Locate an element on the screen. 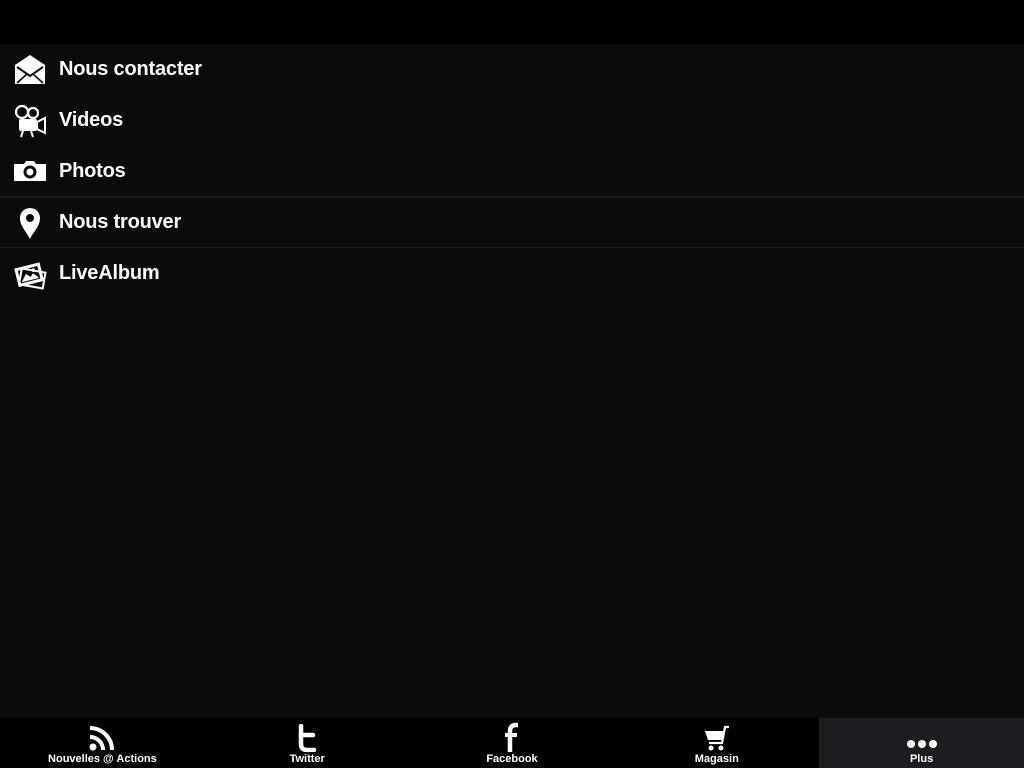 The image size is (1024, 768). menu-item-videos: Videos is located at coordinates (512, 120).